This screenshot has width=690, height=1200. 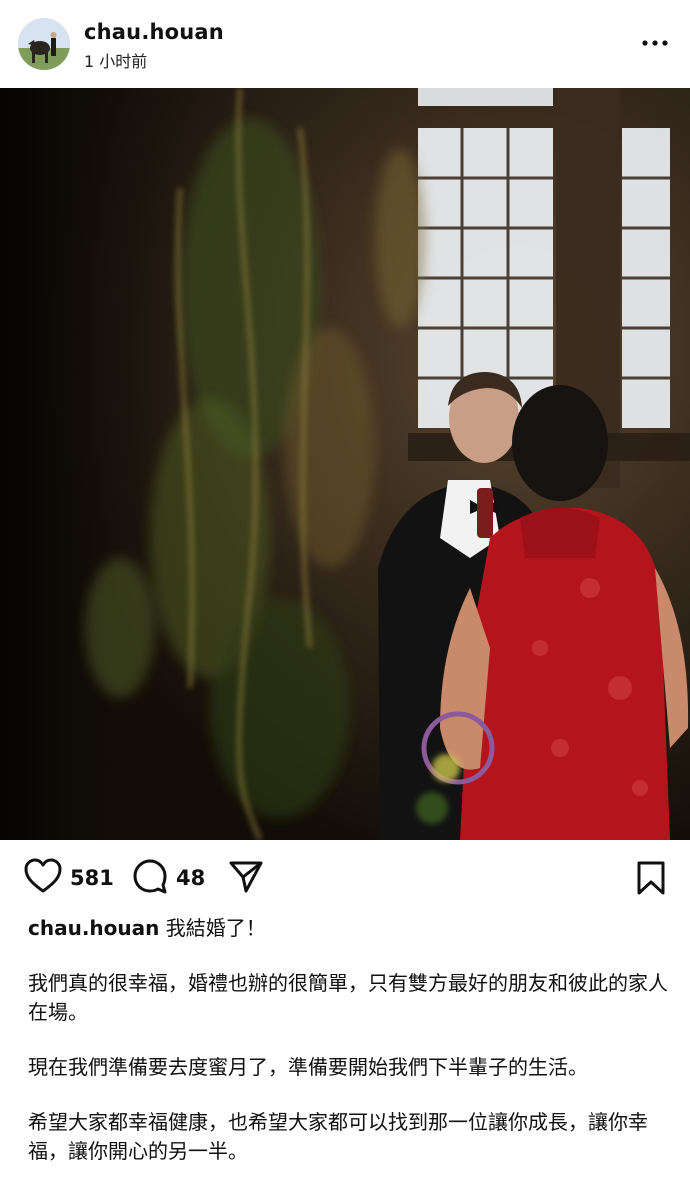 What do you see at coordinates (150, 878) in the screenshot?
I see `comment-bubble-icon` at bounding box center [150, 878].